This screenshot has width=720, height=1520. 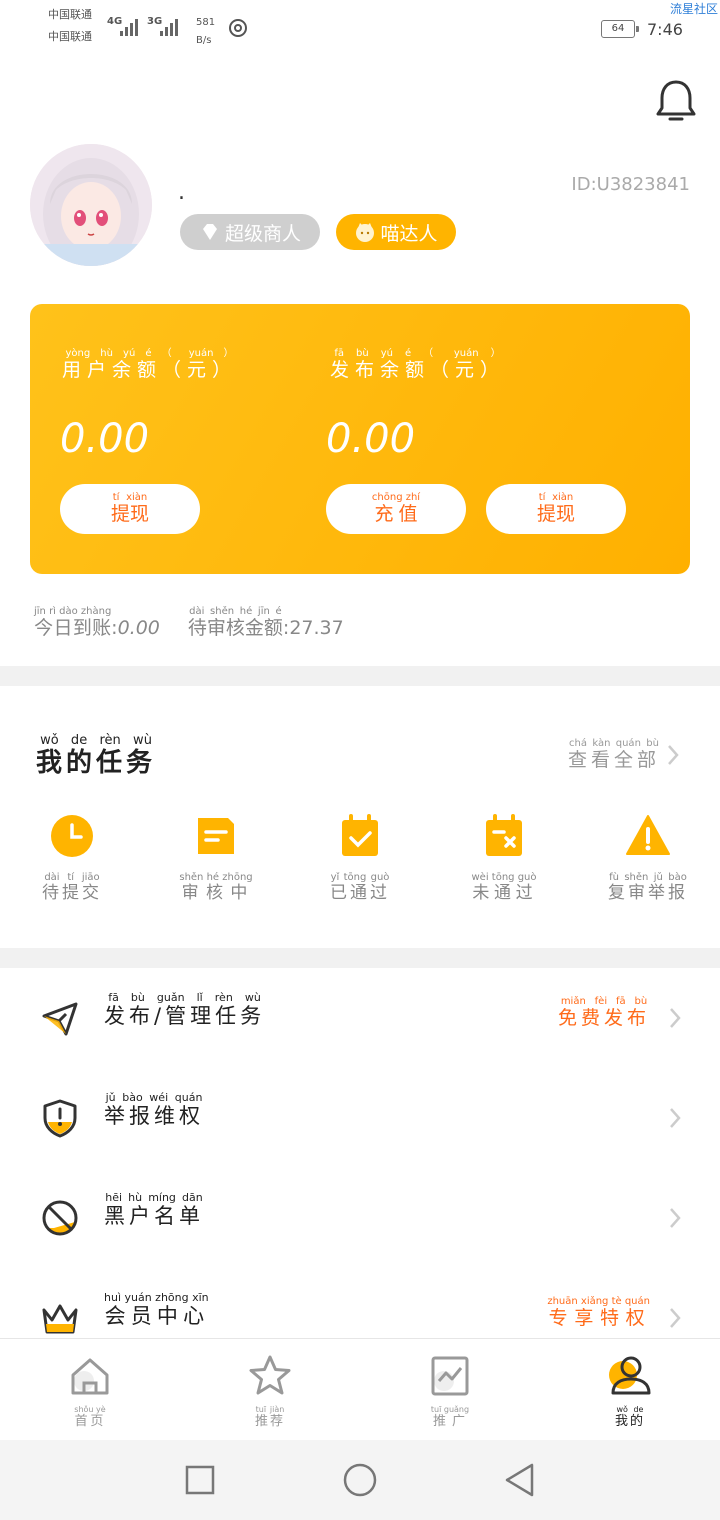 I want to click on home-icon, so click(x=90, y=1376).